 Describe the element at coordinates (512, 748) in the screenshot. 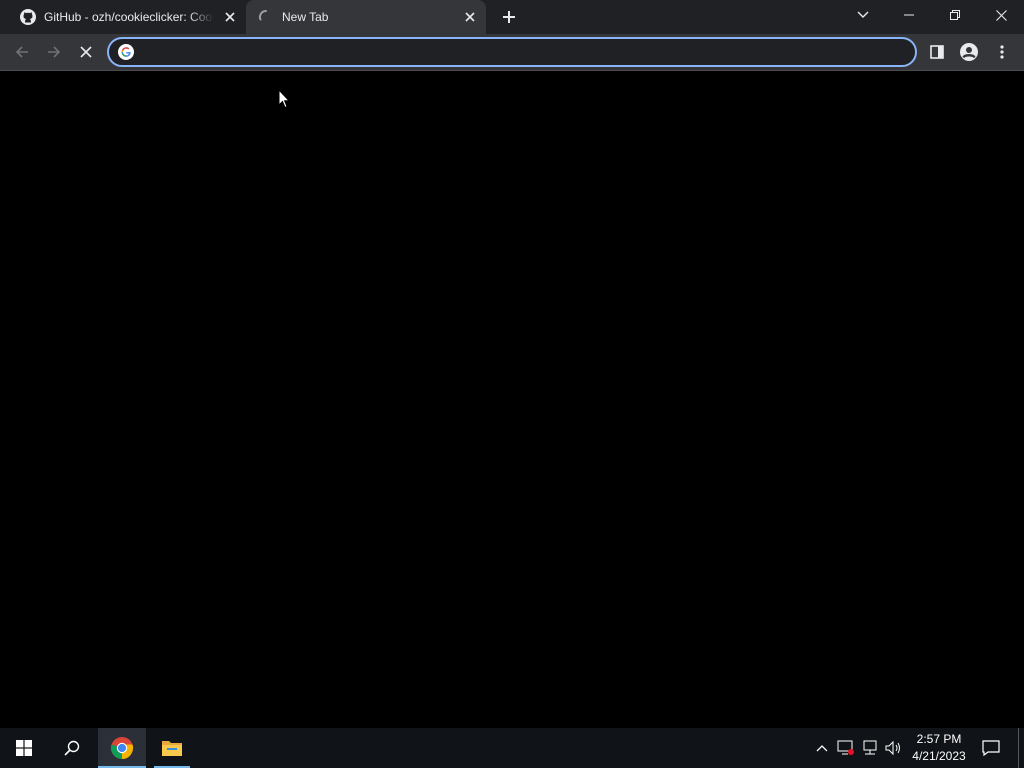

I see `taskbar: 2:57 PM 4/21/2023` at that location.